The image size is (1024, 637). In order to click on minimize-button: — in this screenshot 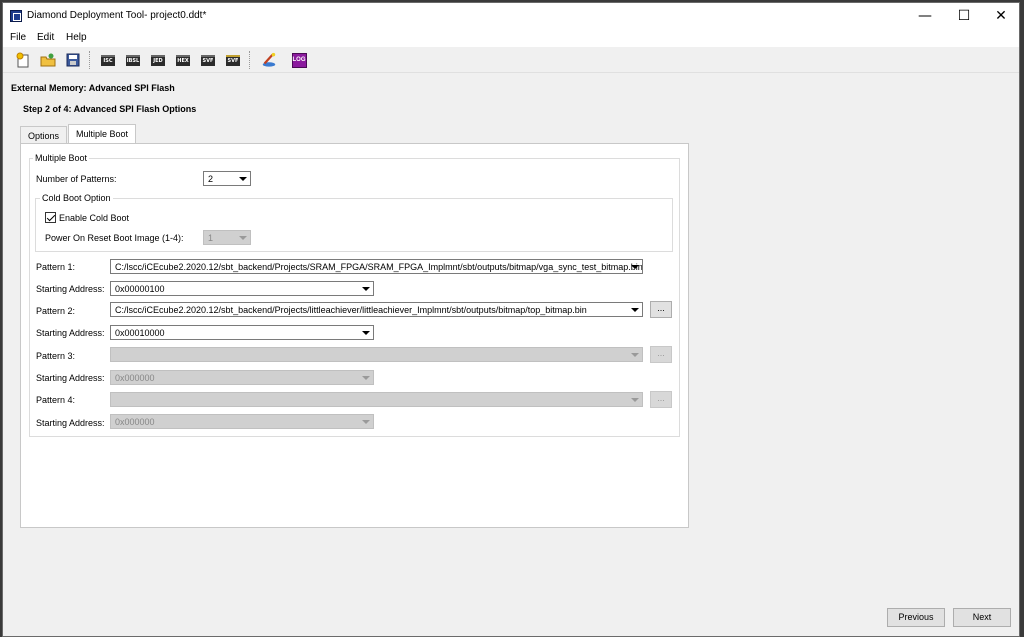, I will do `click(925, 16)`.